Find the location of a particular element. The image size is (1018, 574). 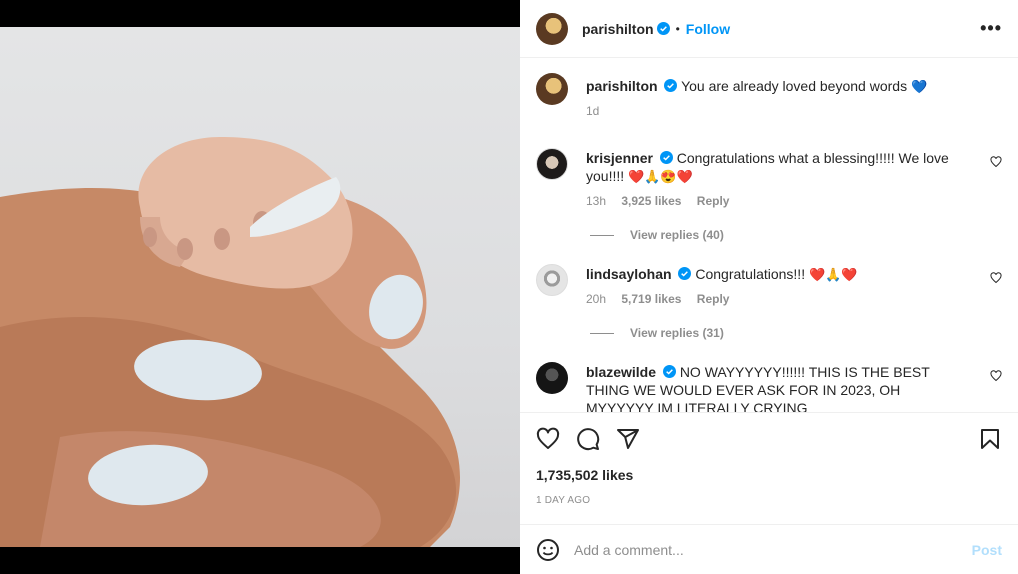

post-header: parishilton • Follow ••• is located at coordinates (769, 29).